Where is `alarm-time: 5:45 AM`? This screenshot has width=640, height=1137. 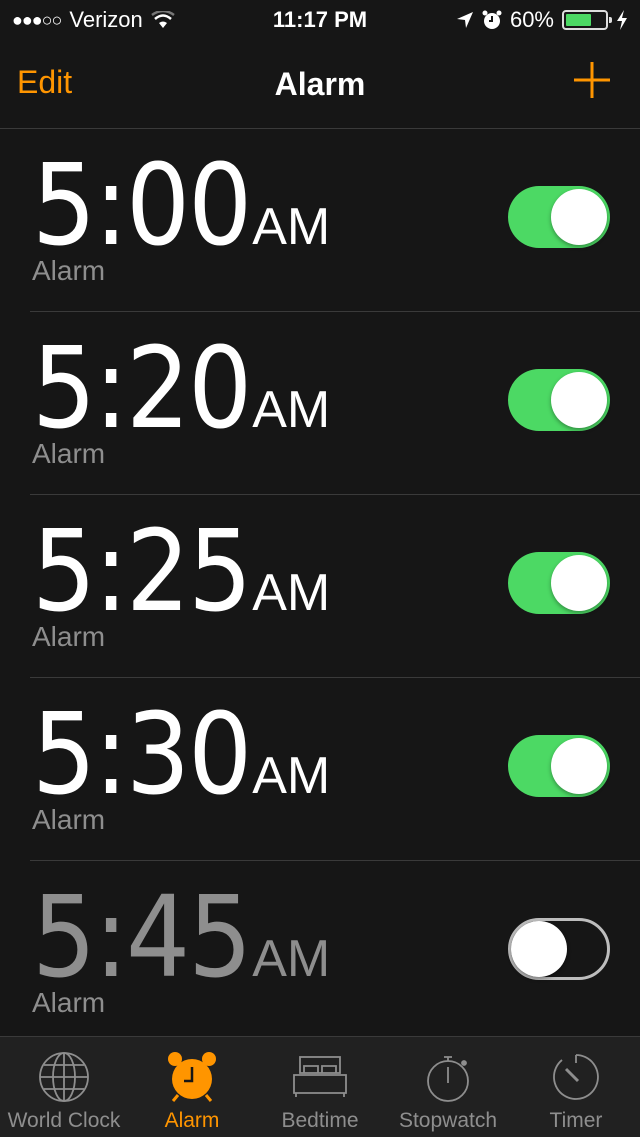 alarm-time: 5:45 AM is located at coordinates (181, 938).